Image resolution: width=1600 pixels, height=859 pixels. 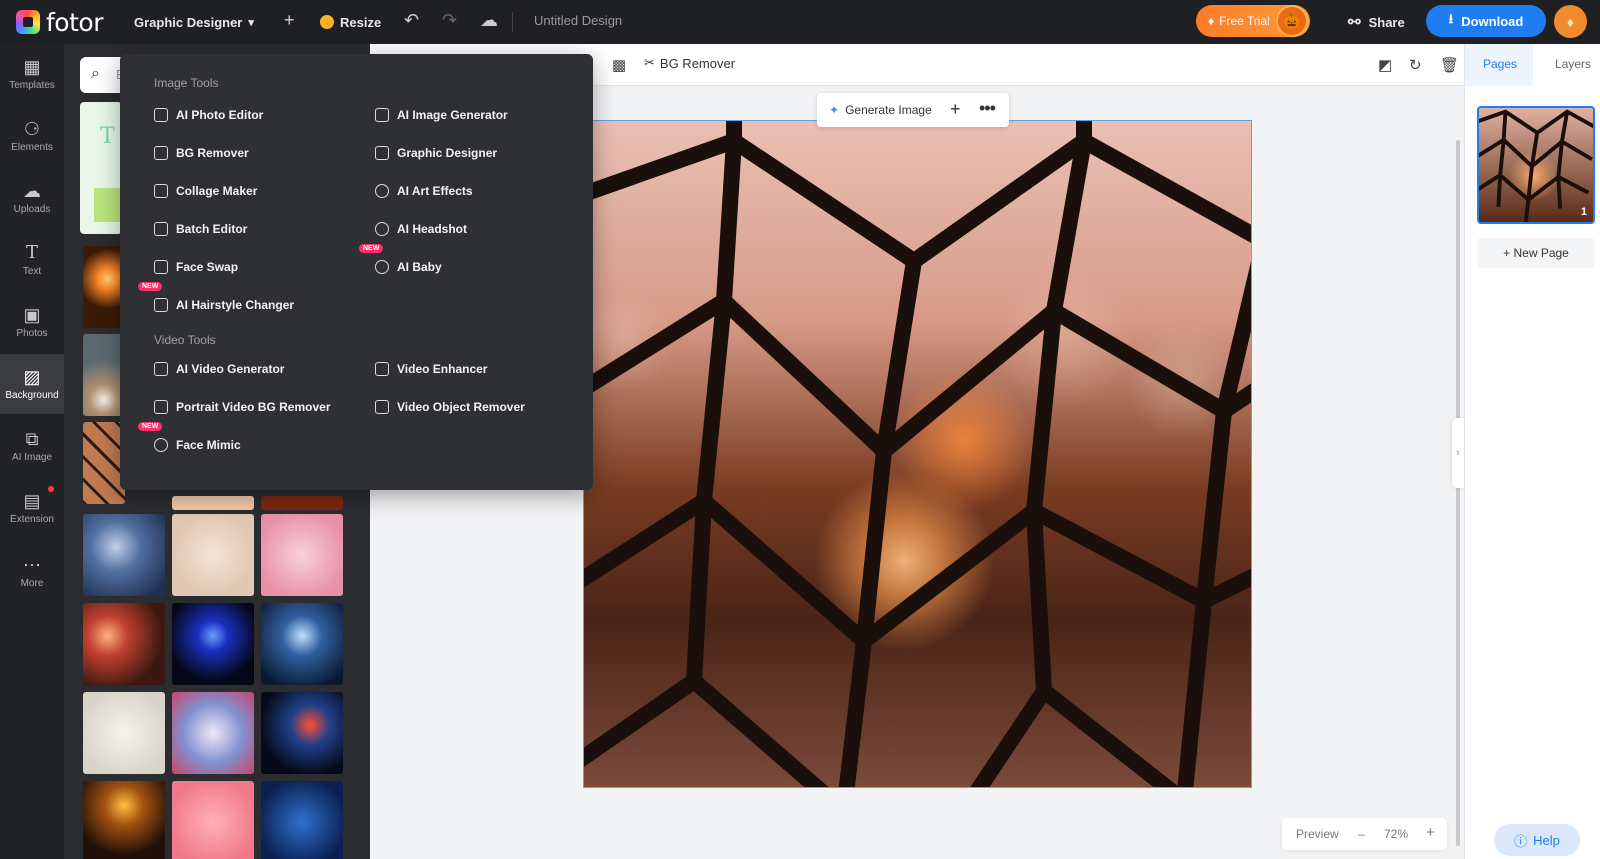 I want to click on menu-item-ai-art-effects: AI Art Effects, so click(x=424, y=191).